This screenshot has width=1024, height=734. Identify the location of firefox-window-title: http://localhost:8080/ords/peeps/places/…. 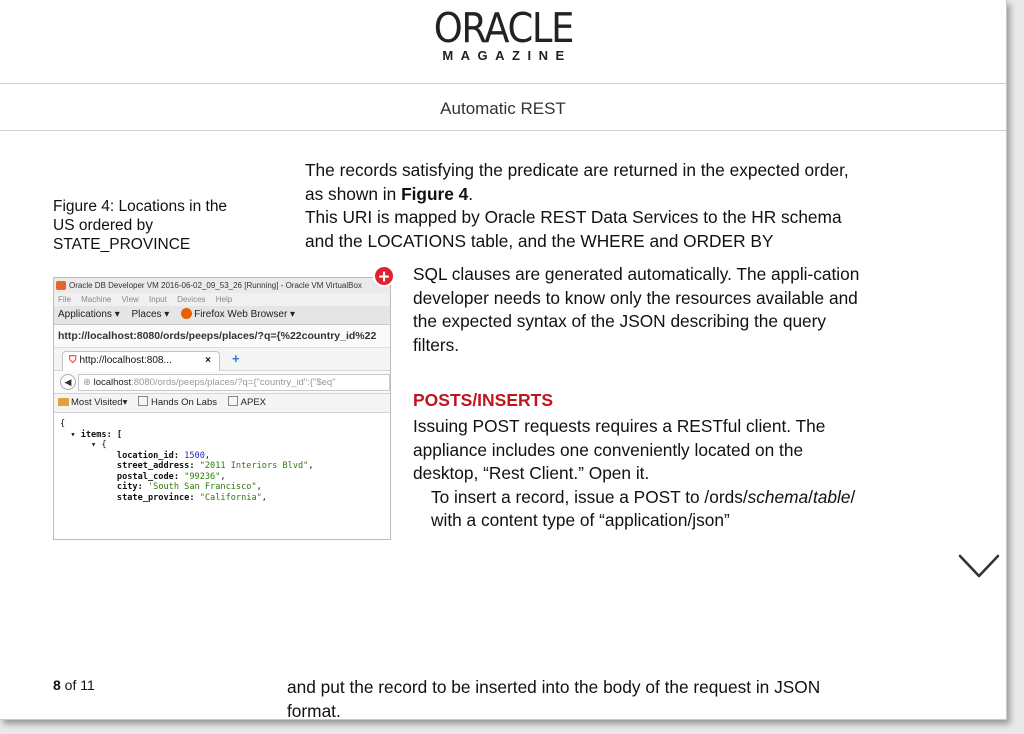
(222, 336).